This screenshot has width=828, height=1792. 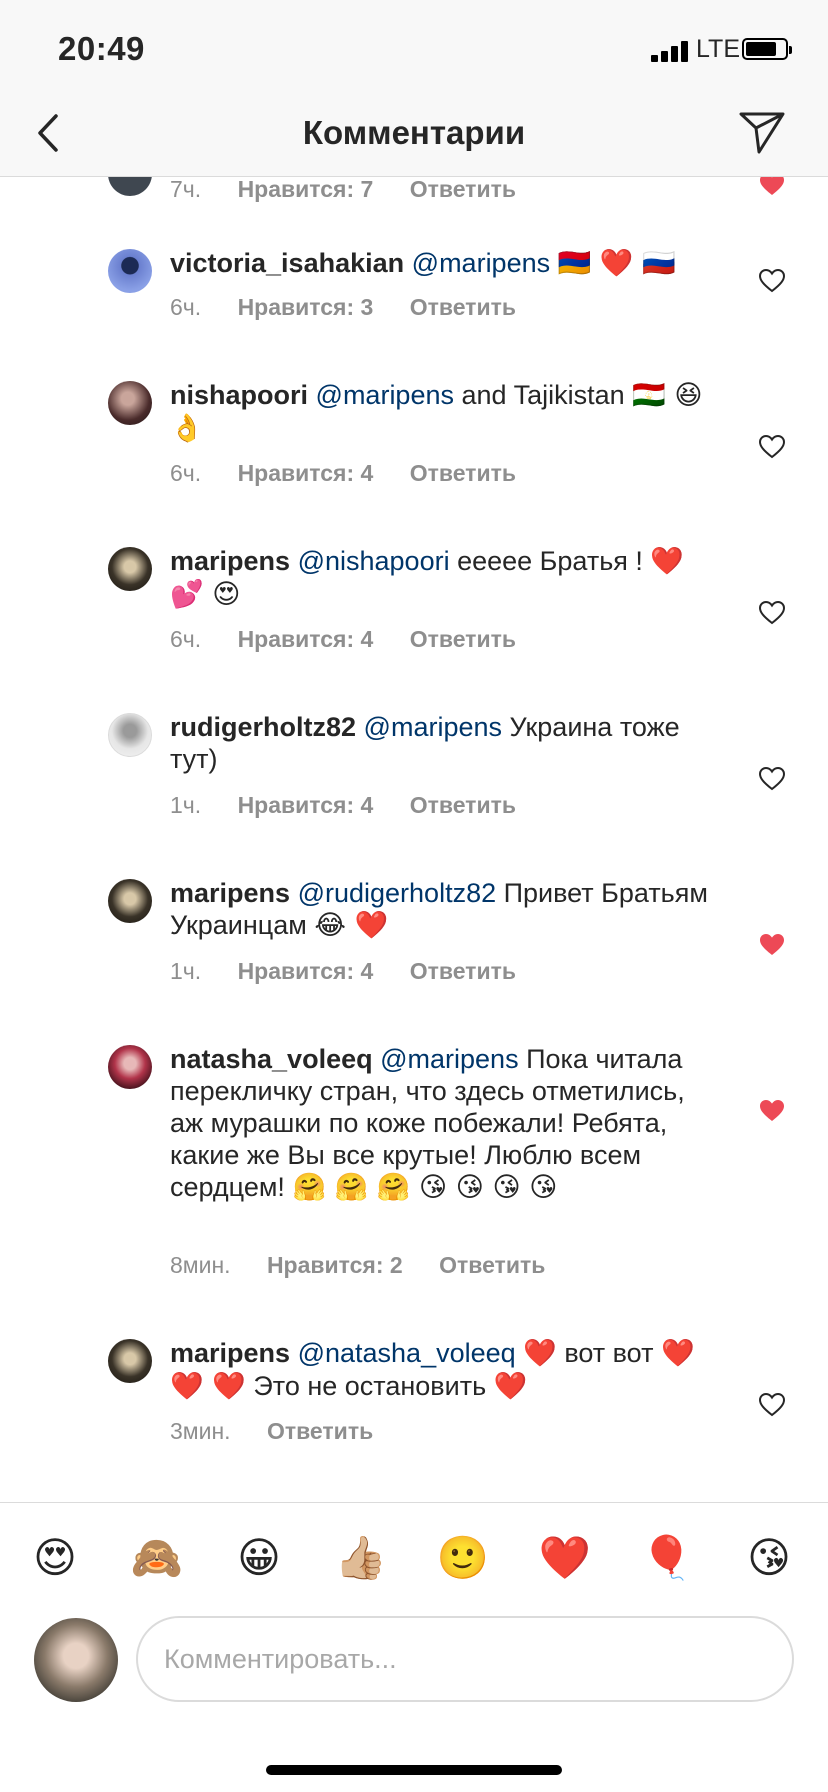 What do you see at coordinates (397, 893) in the screenshot?
I see `comment-mention: @rudigerholtz82` at bounding box center [397, 893].